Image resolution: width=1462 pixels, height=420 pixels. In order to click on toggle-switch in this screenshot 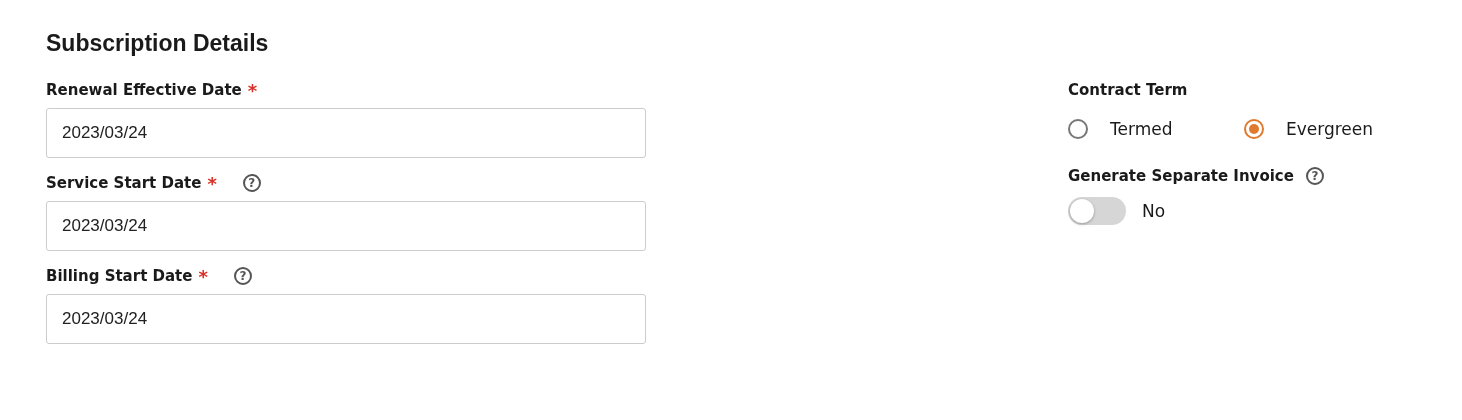, I will do `click(1097, 211)`.